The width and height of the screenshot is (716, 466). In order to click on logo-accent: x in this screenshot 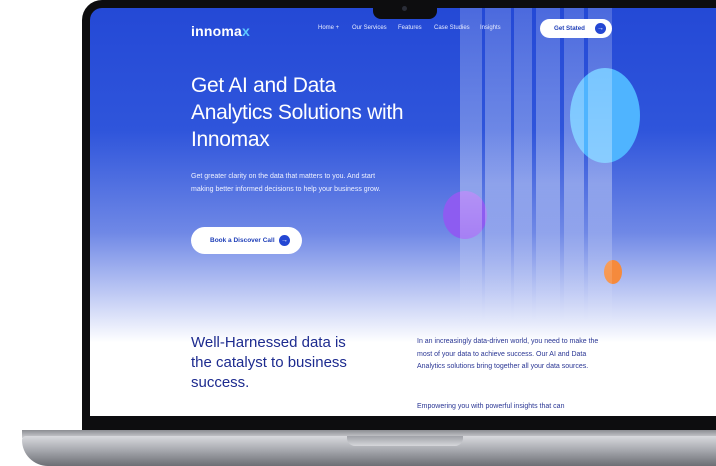, I will do `click(245, 31)`.